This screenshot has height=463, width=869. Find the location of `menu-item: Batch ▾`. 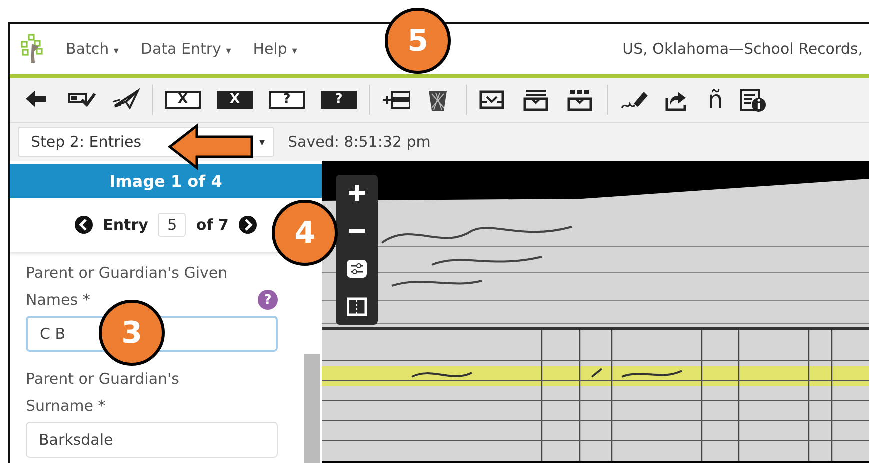

menu-item: Batch ▾ is located at coordinates (92, 49).